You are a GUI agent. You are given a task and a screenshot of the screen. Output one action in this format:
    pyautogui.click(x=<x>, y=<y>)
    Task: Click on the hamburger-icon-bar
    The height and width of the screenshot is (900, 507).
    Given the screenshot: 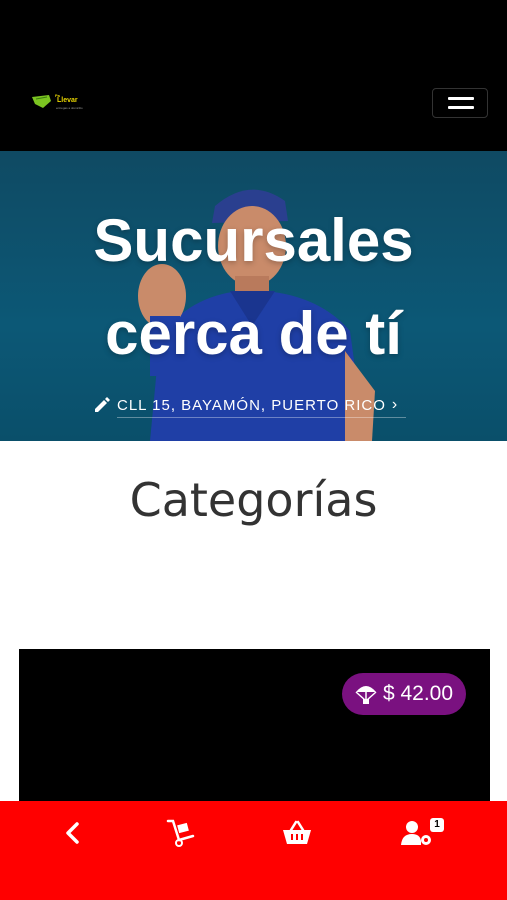 What is the action you would take?
    pyautogui.click(x=461, y=107)
    